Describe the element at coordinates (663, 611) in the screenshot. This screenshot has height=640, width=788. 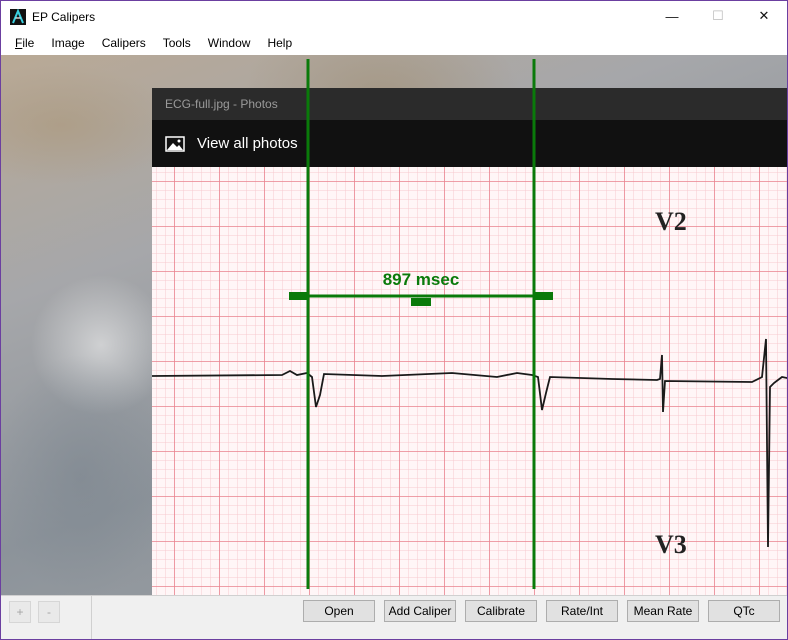
I see `mean-rate-button: Mean Rate` at that location.